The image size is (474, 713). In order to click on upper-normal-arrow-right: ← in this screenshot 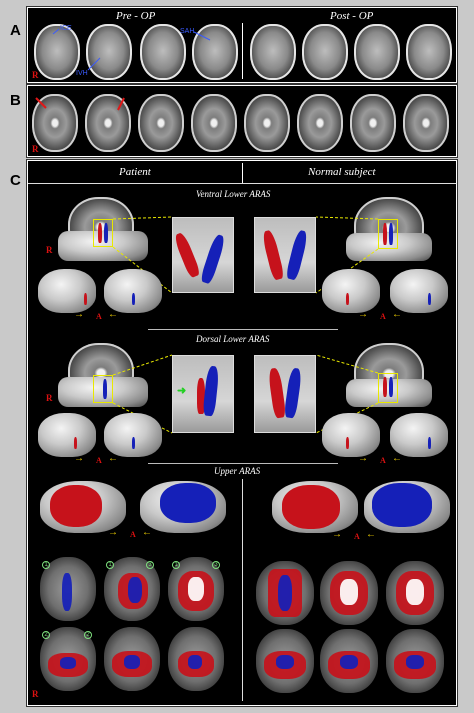, I will do `click(371, 534)`.